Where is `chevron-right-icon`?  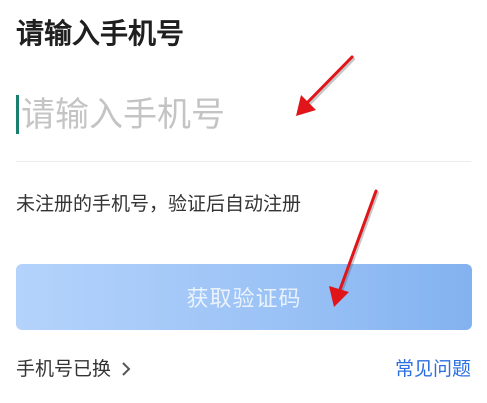
chevron-right-icon is located at coordinates (126, 369).